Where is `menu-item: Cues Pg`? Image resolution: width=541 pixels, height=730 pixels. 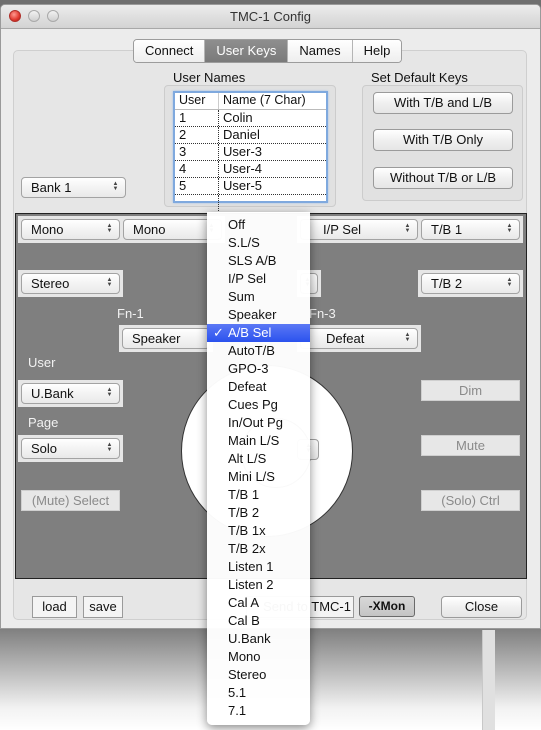
menu-item: Cues Pg is located at coordinates (258, 405).